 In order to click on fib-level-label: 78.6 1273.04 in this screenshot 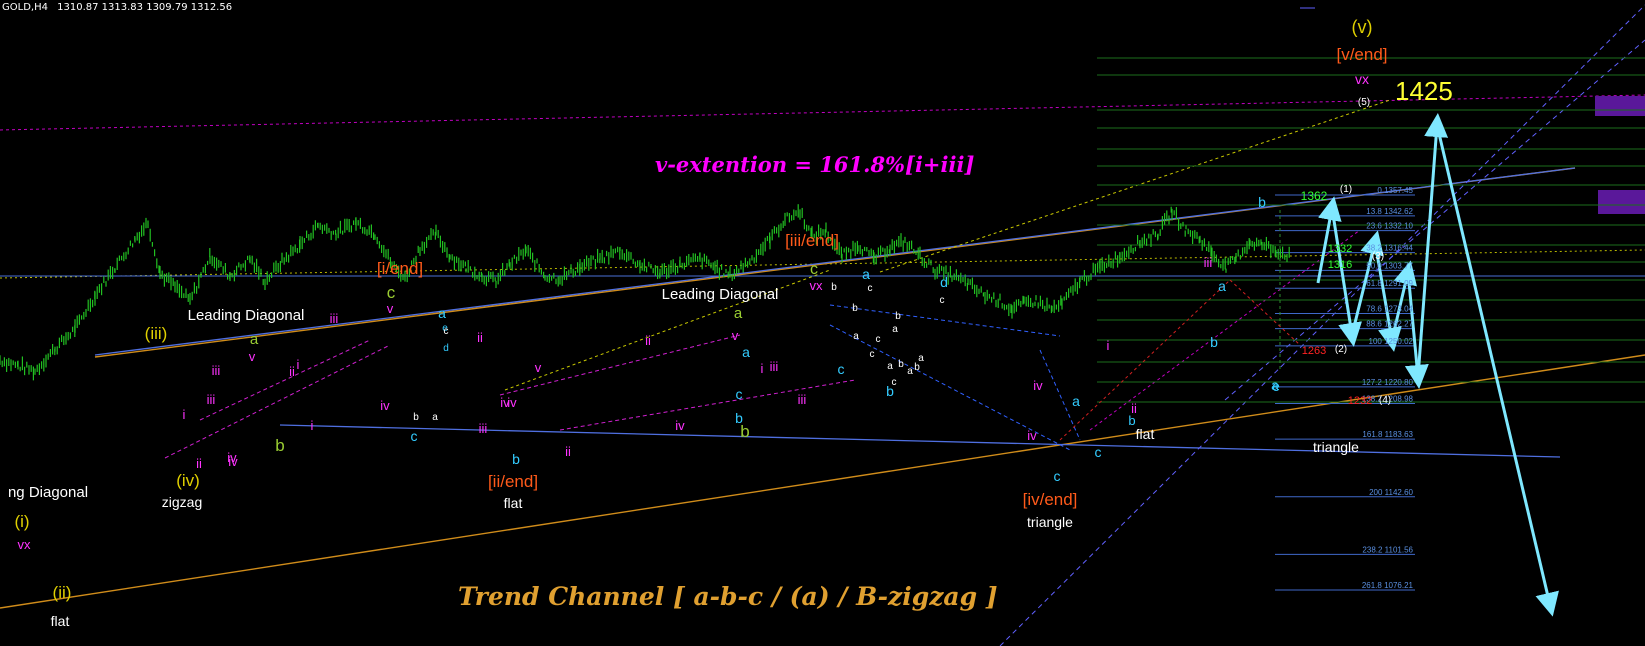, I will do `click(1389, 309)`.